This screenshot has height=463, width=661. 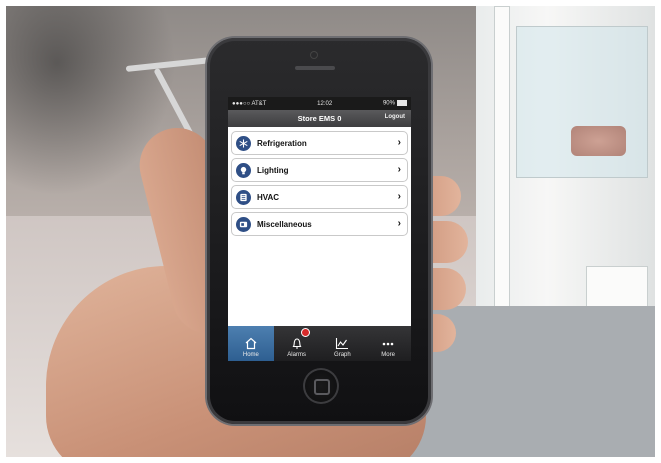 What do you see at coordinates (249, 103) in the screenshot?
I see `carrier-label: ●●●○○ AT&T` at bounding box center [249, 103].